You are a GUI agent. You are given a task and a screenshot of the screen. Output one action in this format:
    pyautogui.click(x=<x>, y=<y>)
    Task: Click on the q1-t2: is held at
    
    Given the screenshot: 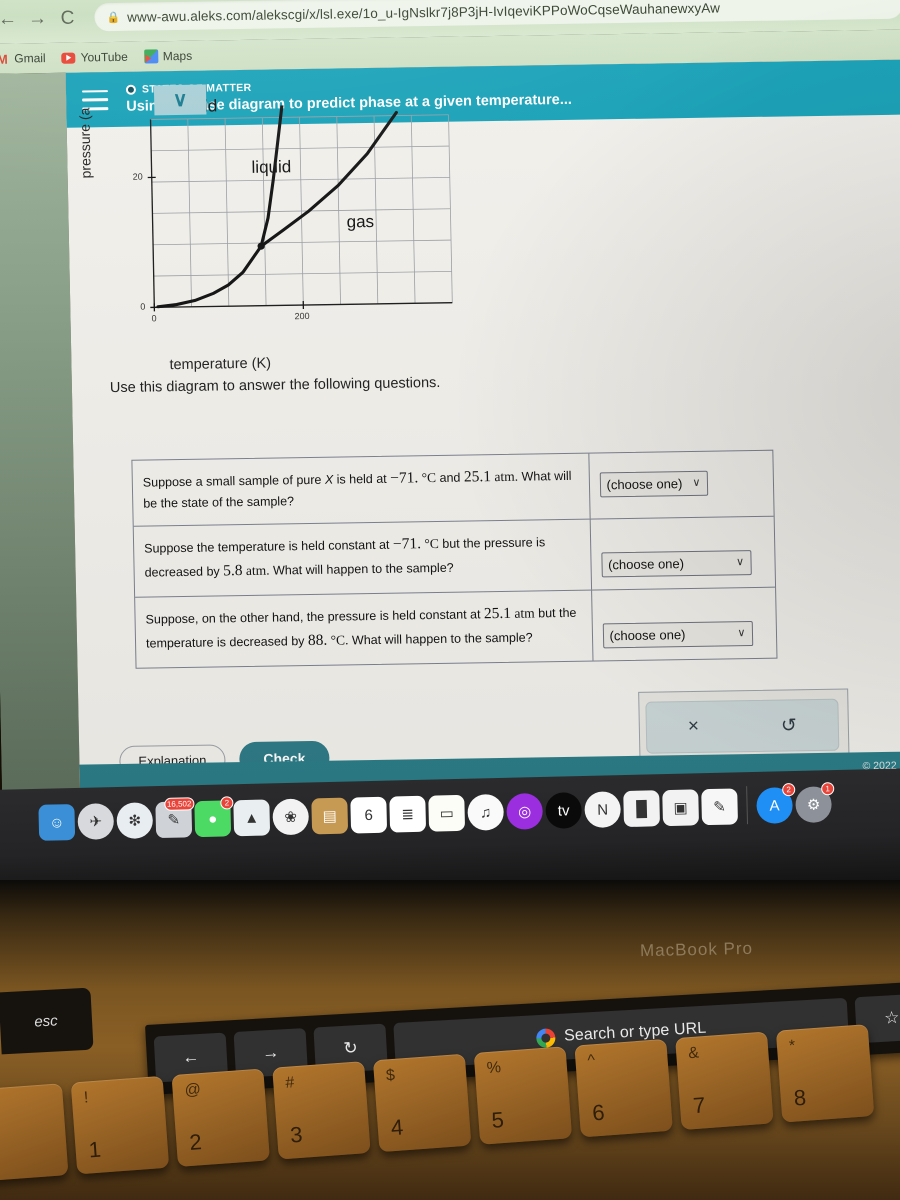 What is the action you would take?
    pyautogui.click(x=362, y=479)
    